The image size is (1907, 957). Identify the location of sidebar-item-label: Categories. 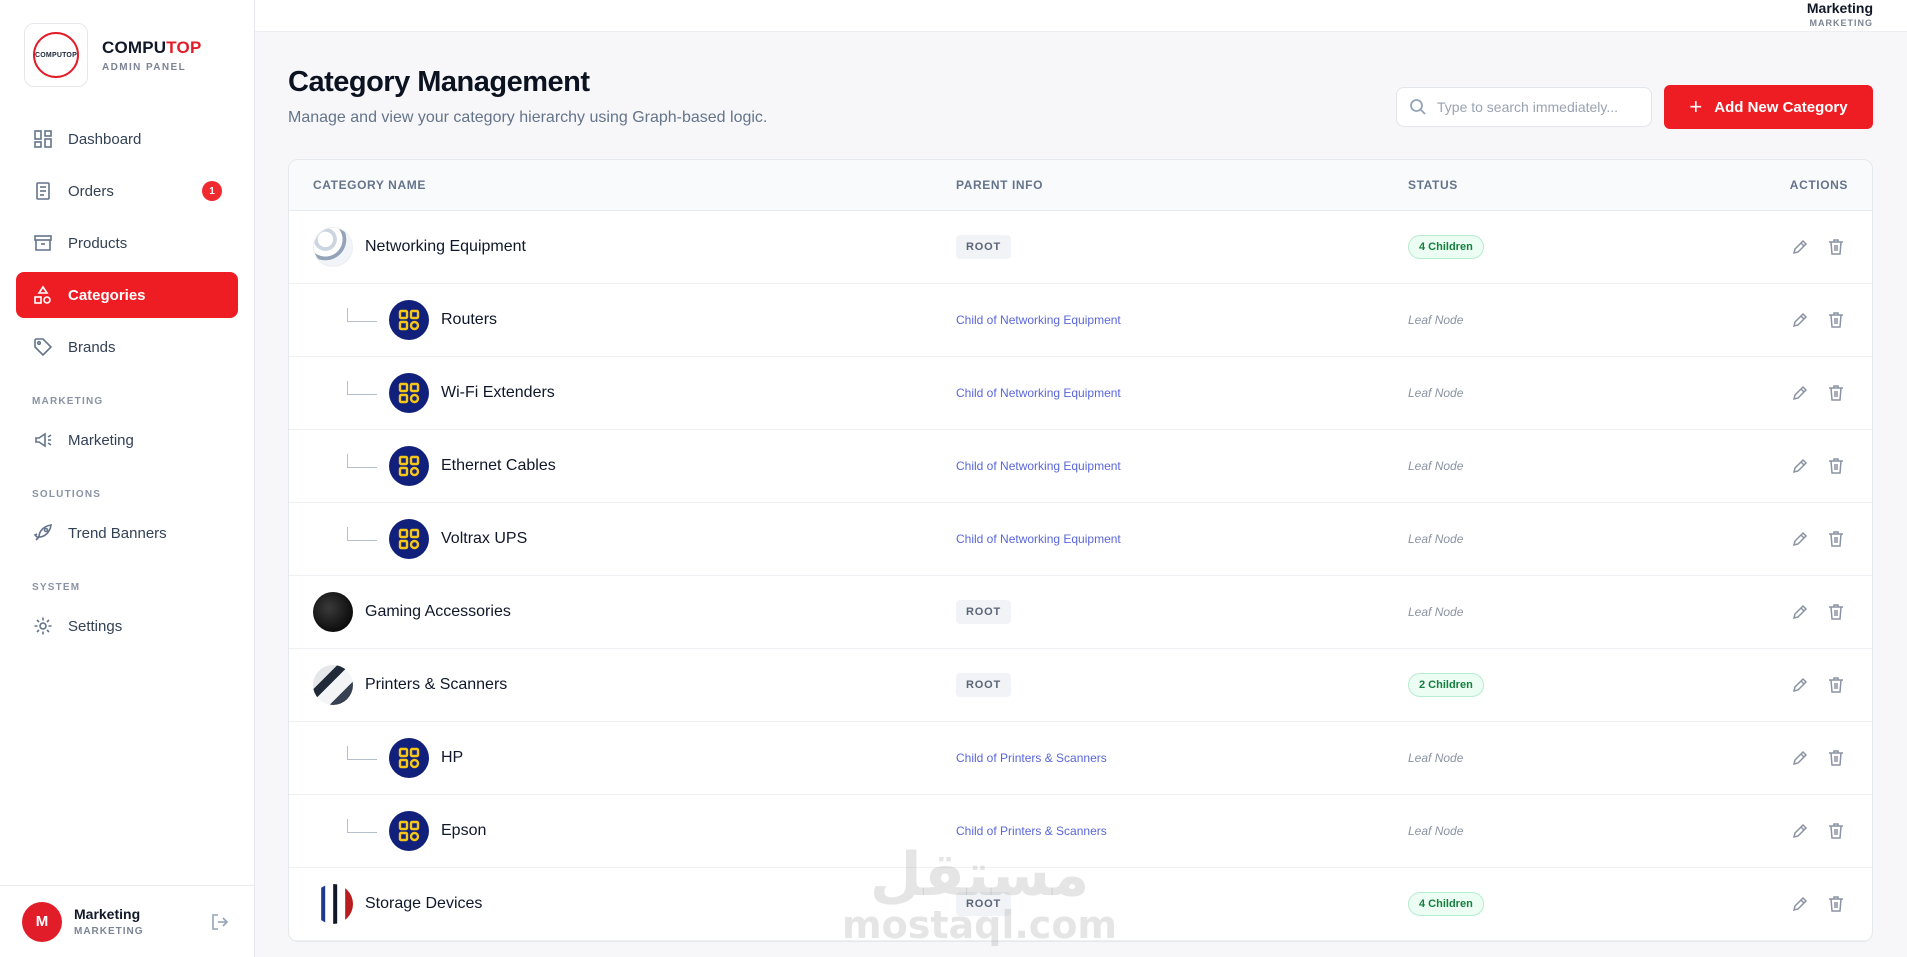
(107, 295).